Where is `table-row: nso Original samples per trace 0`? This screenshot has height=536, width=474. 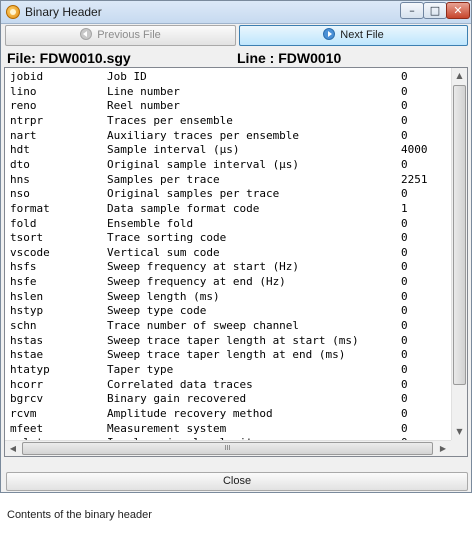 table-row: nso Original samples per trace 0 is located at coordinates (229, 193).